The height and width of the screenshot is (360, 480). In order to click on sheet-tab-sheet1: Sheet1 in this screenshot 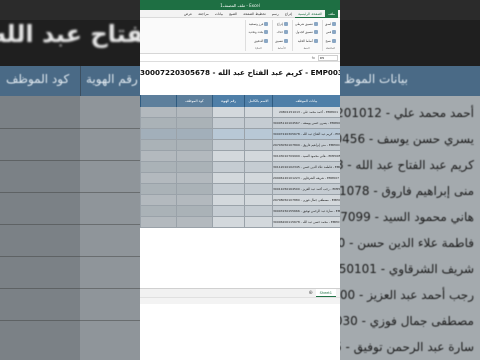, I will do `click(325, 293)`.